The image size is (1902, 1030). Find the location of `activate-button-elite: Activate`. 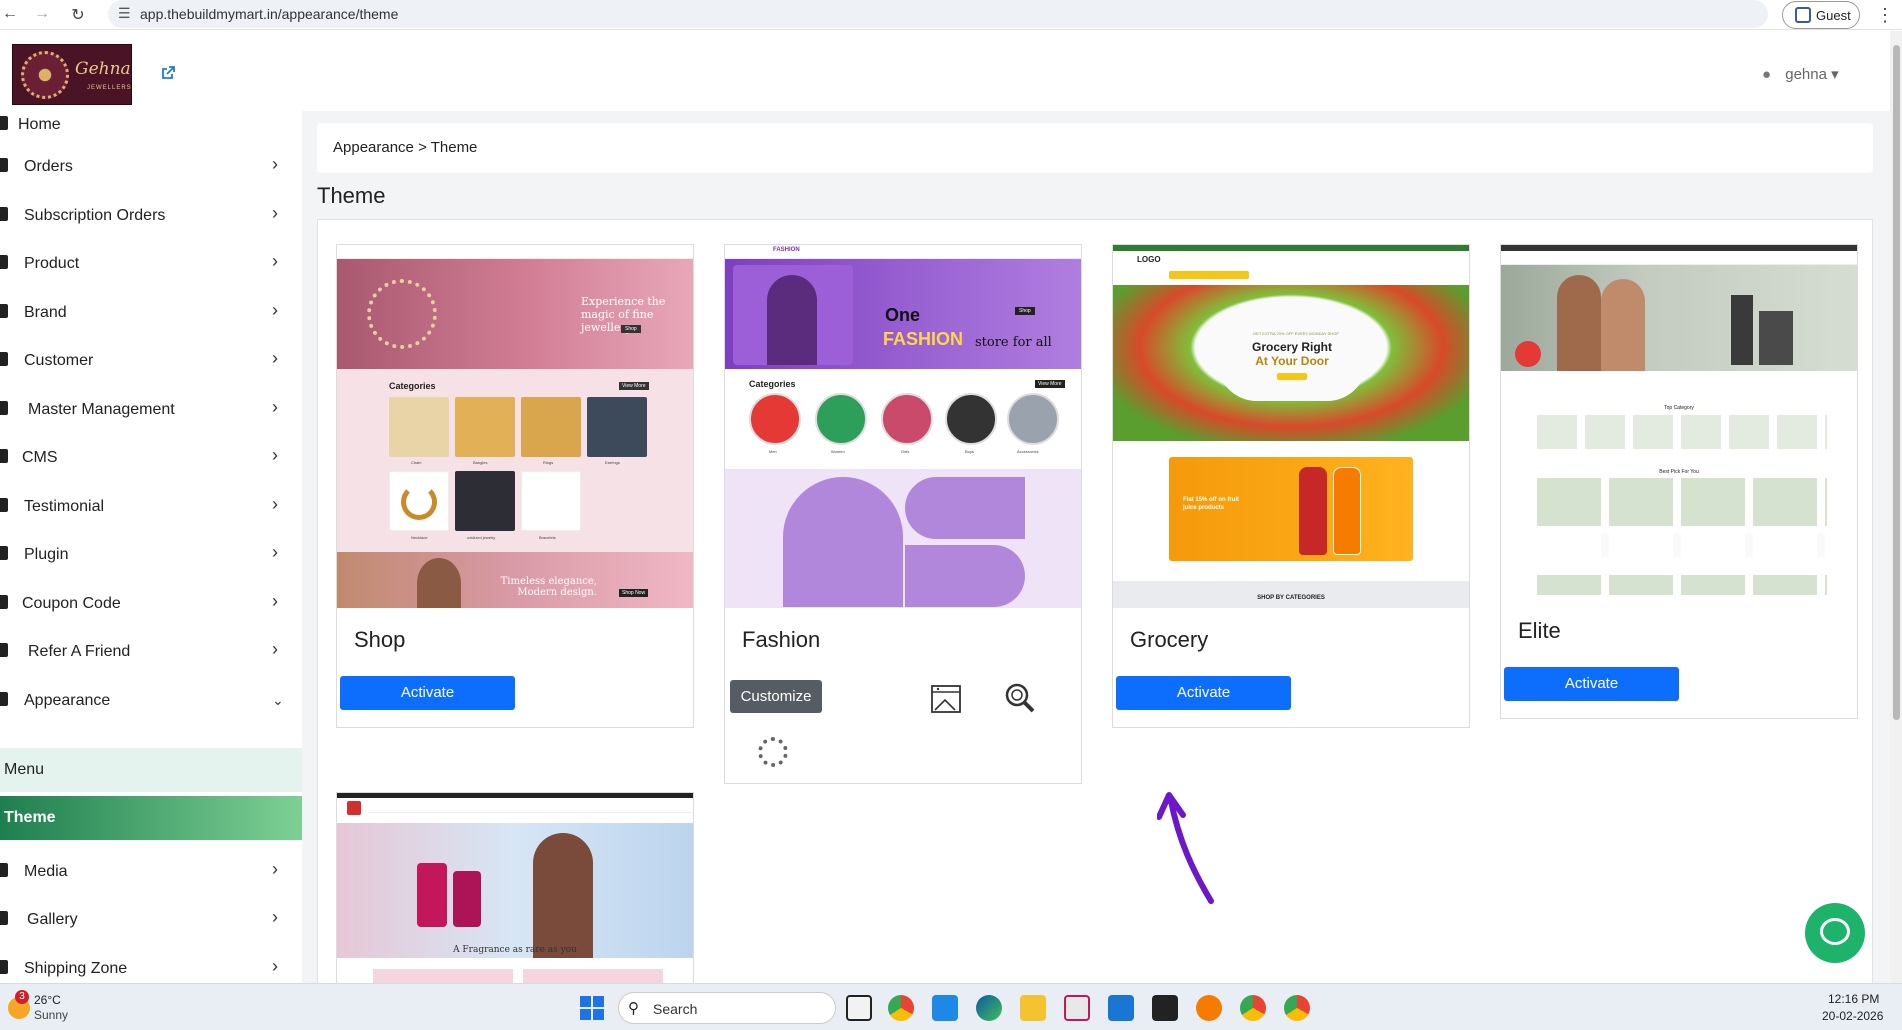

activate-button-elite: Activate is located at coordinates (1591, 684).